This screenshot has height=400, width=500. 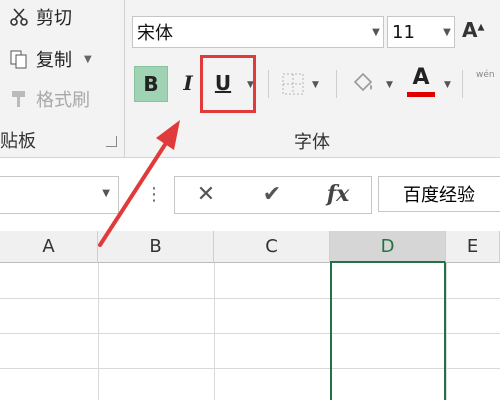 I want to click on font-size-combobox: 11 ▼, so click(x=421, y=32).